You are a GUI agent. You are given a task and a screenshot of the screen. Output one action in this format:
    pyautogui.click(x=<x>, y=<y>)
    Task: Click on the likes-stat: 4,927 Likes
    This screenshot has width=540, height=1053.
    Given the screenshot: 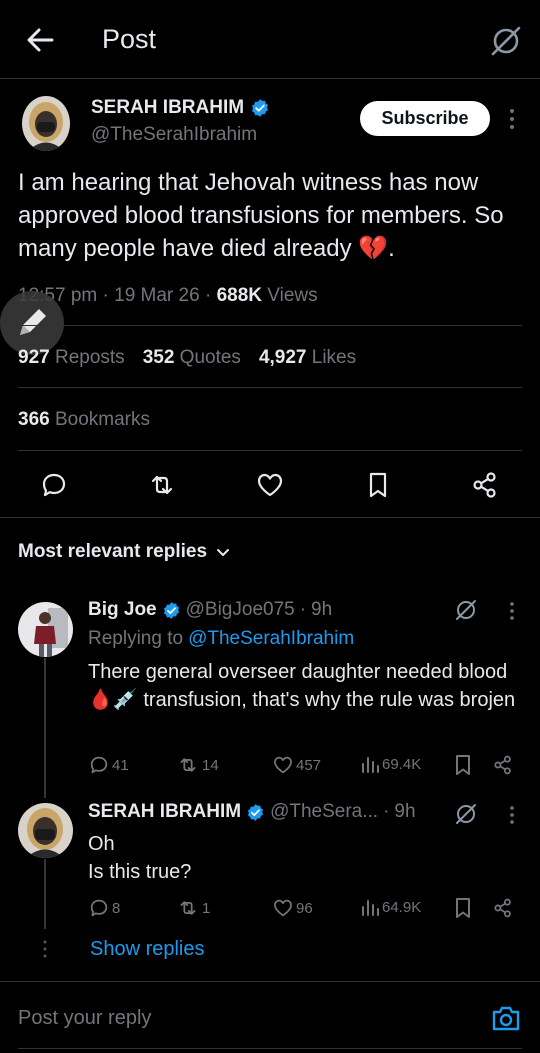 What is the action you would take?
    pyautogui.click(x=307, y=358)
    